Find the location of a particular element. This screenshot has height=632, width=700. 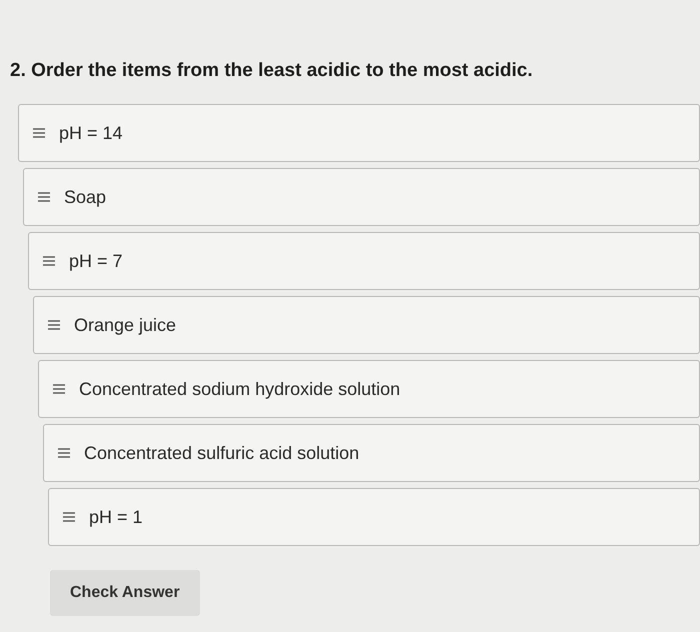

draggable-answer-item: Orange juice is located at coordinates (366, 325).